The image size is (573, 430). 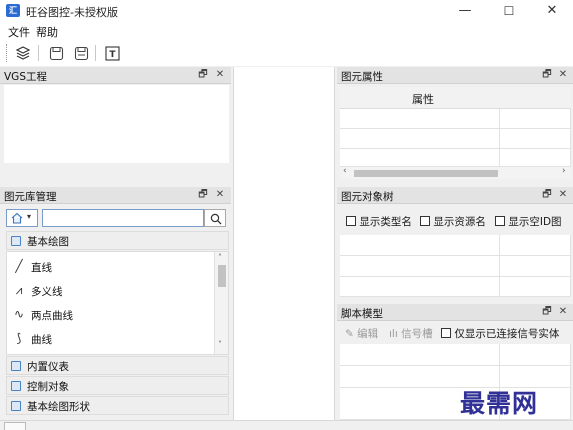 I want to click on signal-icon: ılı, so click(x=393, y=334).